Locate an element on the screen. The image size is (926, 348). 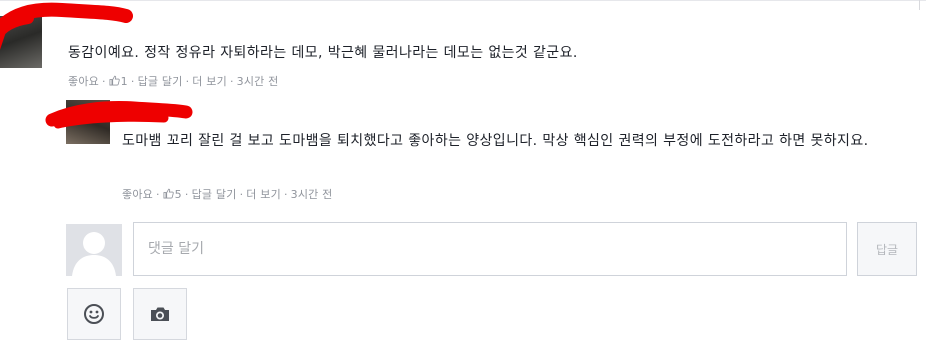
photo-button is located at coordinates (160, 314).